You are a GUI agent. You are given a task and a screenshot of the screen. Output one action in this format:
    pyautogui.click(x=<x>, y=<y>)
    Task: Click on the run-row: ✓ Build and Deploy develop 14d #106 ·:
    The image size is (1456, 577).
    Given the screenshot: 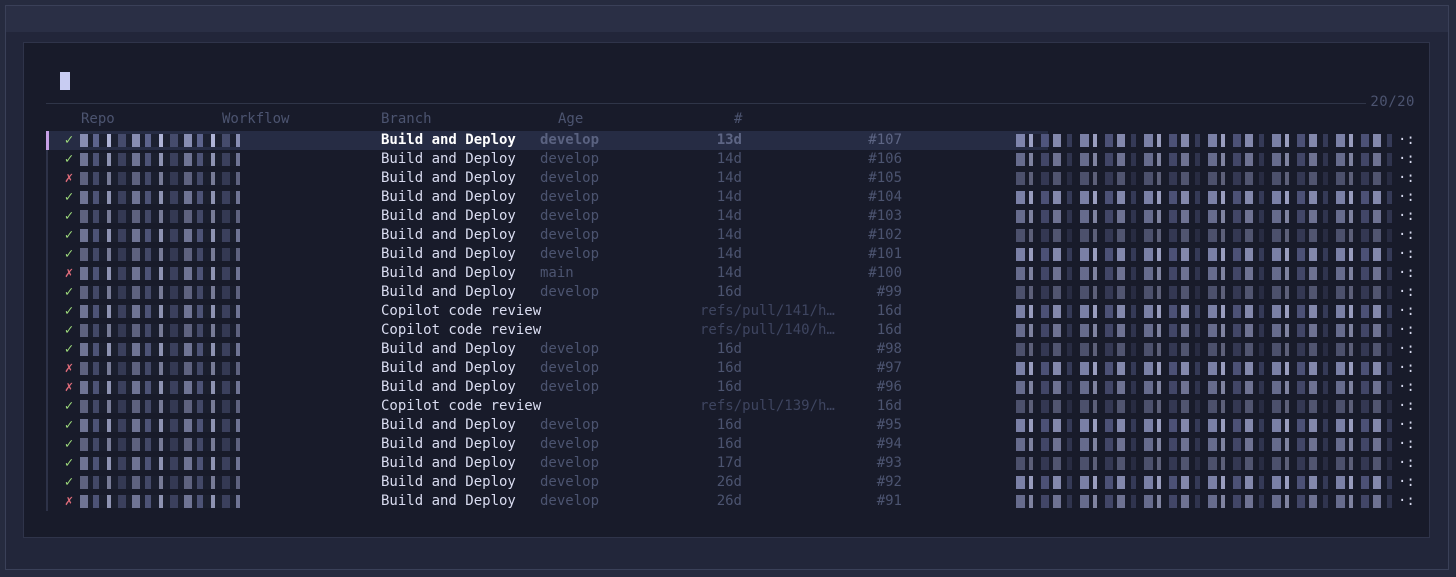 What is the action you would take?
    pyautogui.click(x=726, y=159)
    